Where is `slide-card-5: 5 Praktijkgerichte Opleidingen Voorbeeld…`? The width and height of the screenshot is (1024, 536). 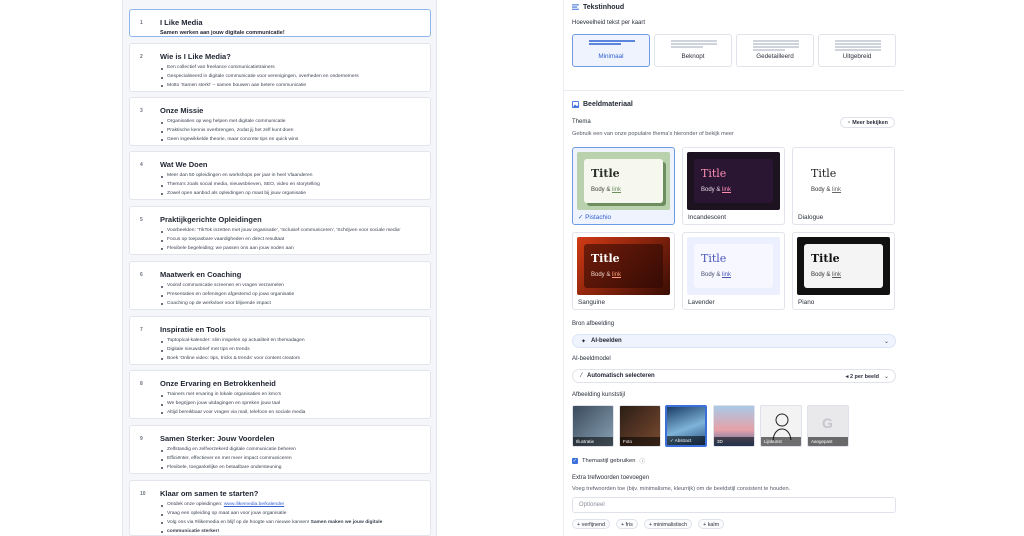
slide-card-5: 5 Praktijkgerichte Opleidingen Voorbeeld… is located at coordinates (280, 230).